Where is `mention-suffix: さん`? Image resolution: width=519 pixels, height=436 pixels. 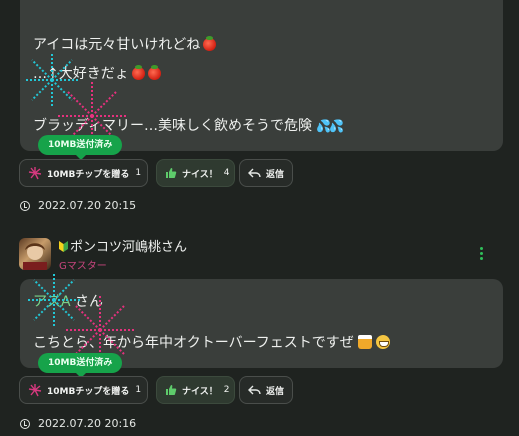 mention-suffix: さん is located at coordinates (87, 302).